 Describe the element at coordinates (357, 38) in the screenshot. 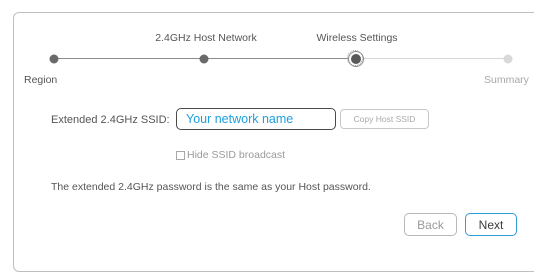

I see `step-label-wireless-settings: Wireless Settings` at that location.